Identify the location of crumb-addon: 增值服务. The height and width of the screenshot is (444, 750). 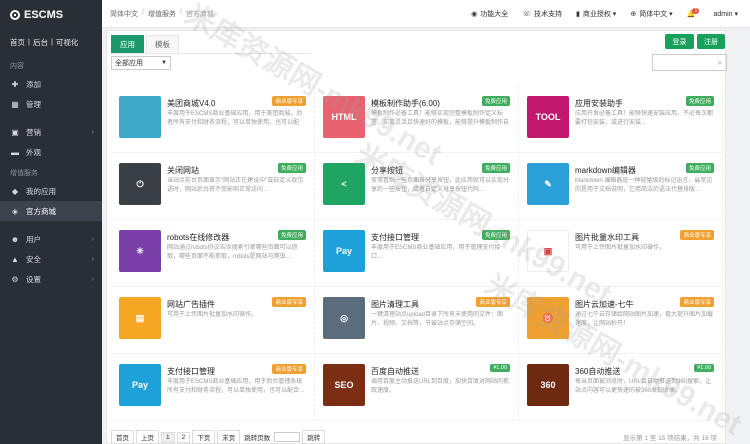
(162, 14).